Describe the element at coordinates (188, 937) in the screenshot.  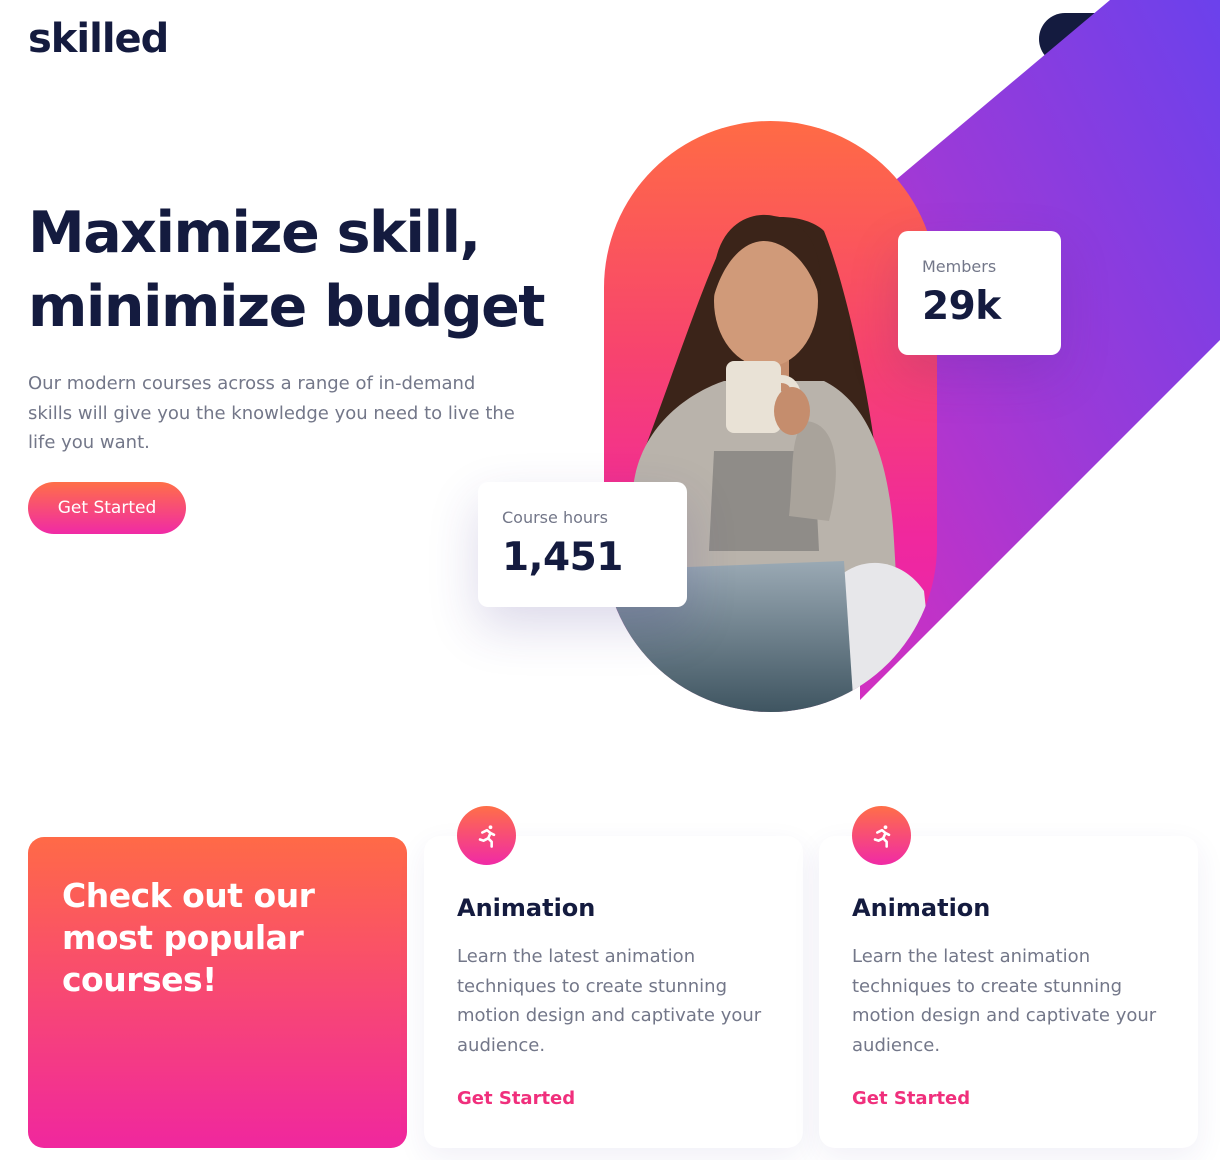
I see `promo-heading: Check out our most popular courses!` at that location.